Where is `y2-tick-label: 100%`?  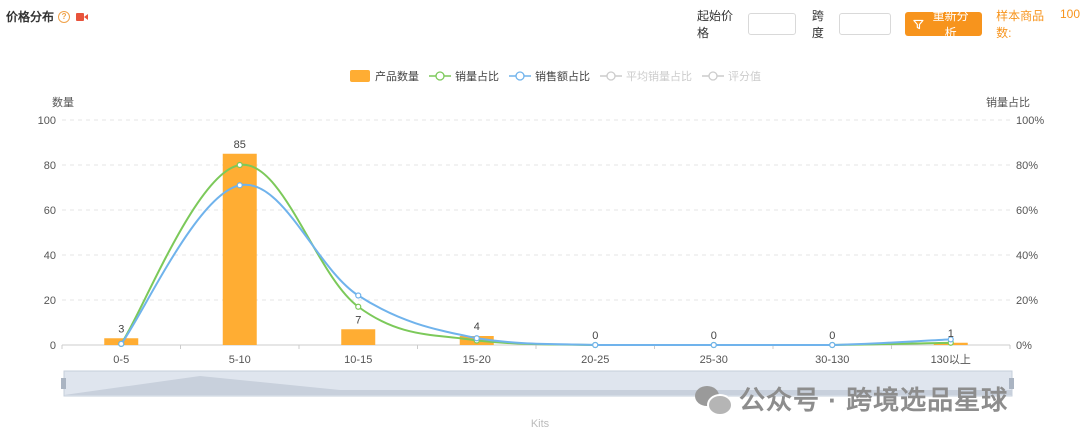 y2-tick-label: 100% is located at coordinates (1030, 121).